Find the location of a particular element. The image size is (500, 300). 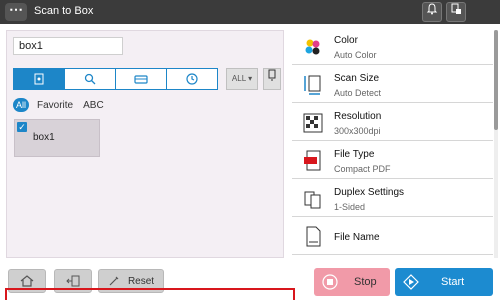

check-icon: ✓ is located at coordinates (22, 127).